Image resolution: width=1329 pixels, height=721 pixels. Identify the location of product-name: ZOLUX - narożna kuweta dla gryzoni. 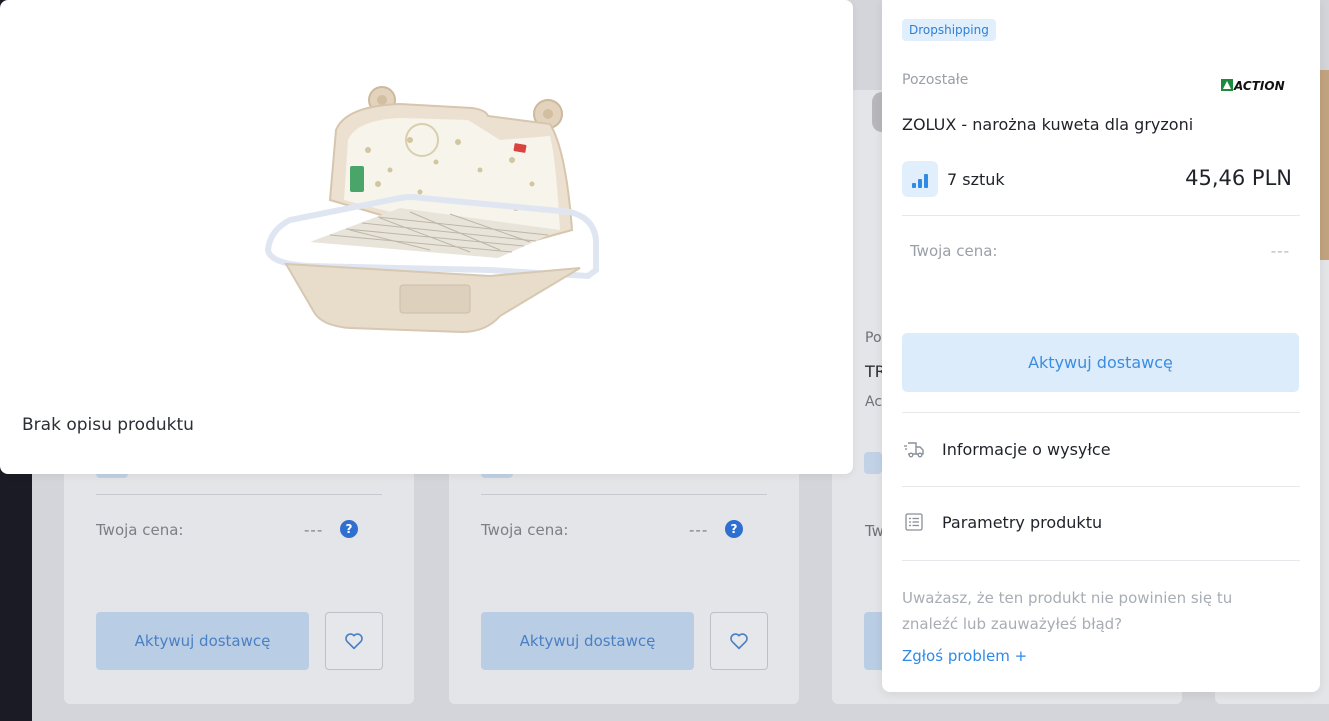
(1048, 124).